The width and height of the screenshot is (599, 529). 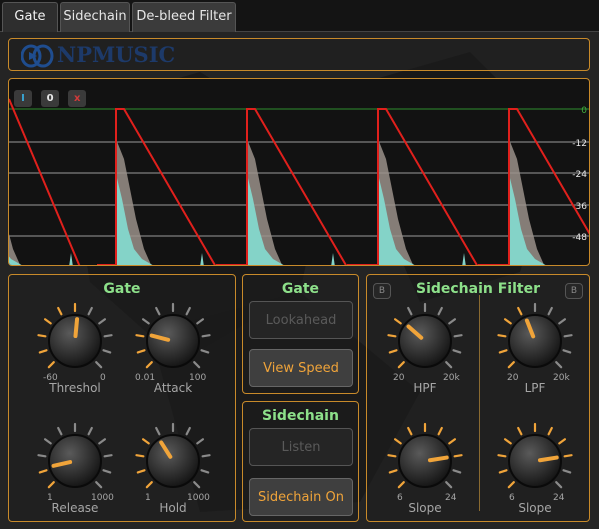 What do you see at coordinates (400, 498) in the screenshot?
I see `hpf-slope-min-label: 6` at bounding box center [400, 498].